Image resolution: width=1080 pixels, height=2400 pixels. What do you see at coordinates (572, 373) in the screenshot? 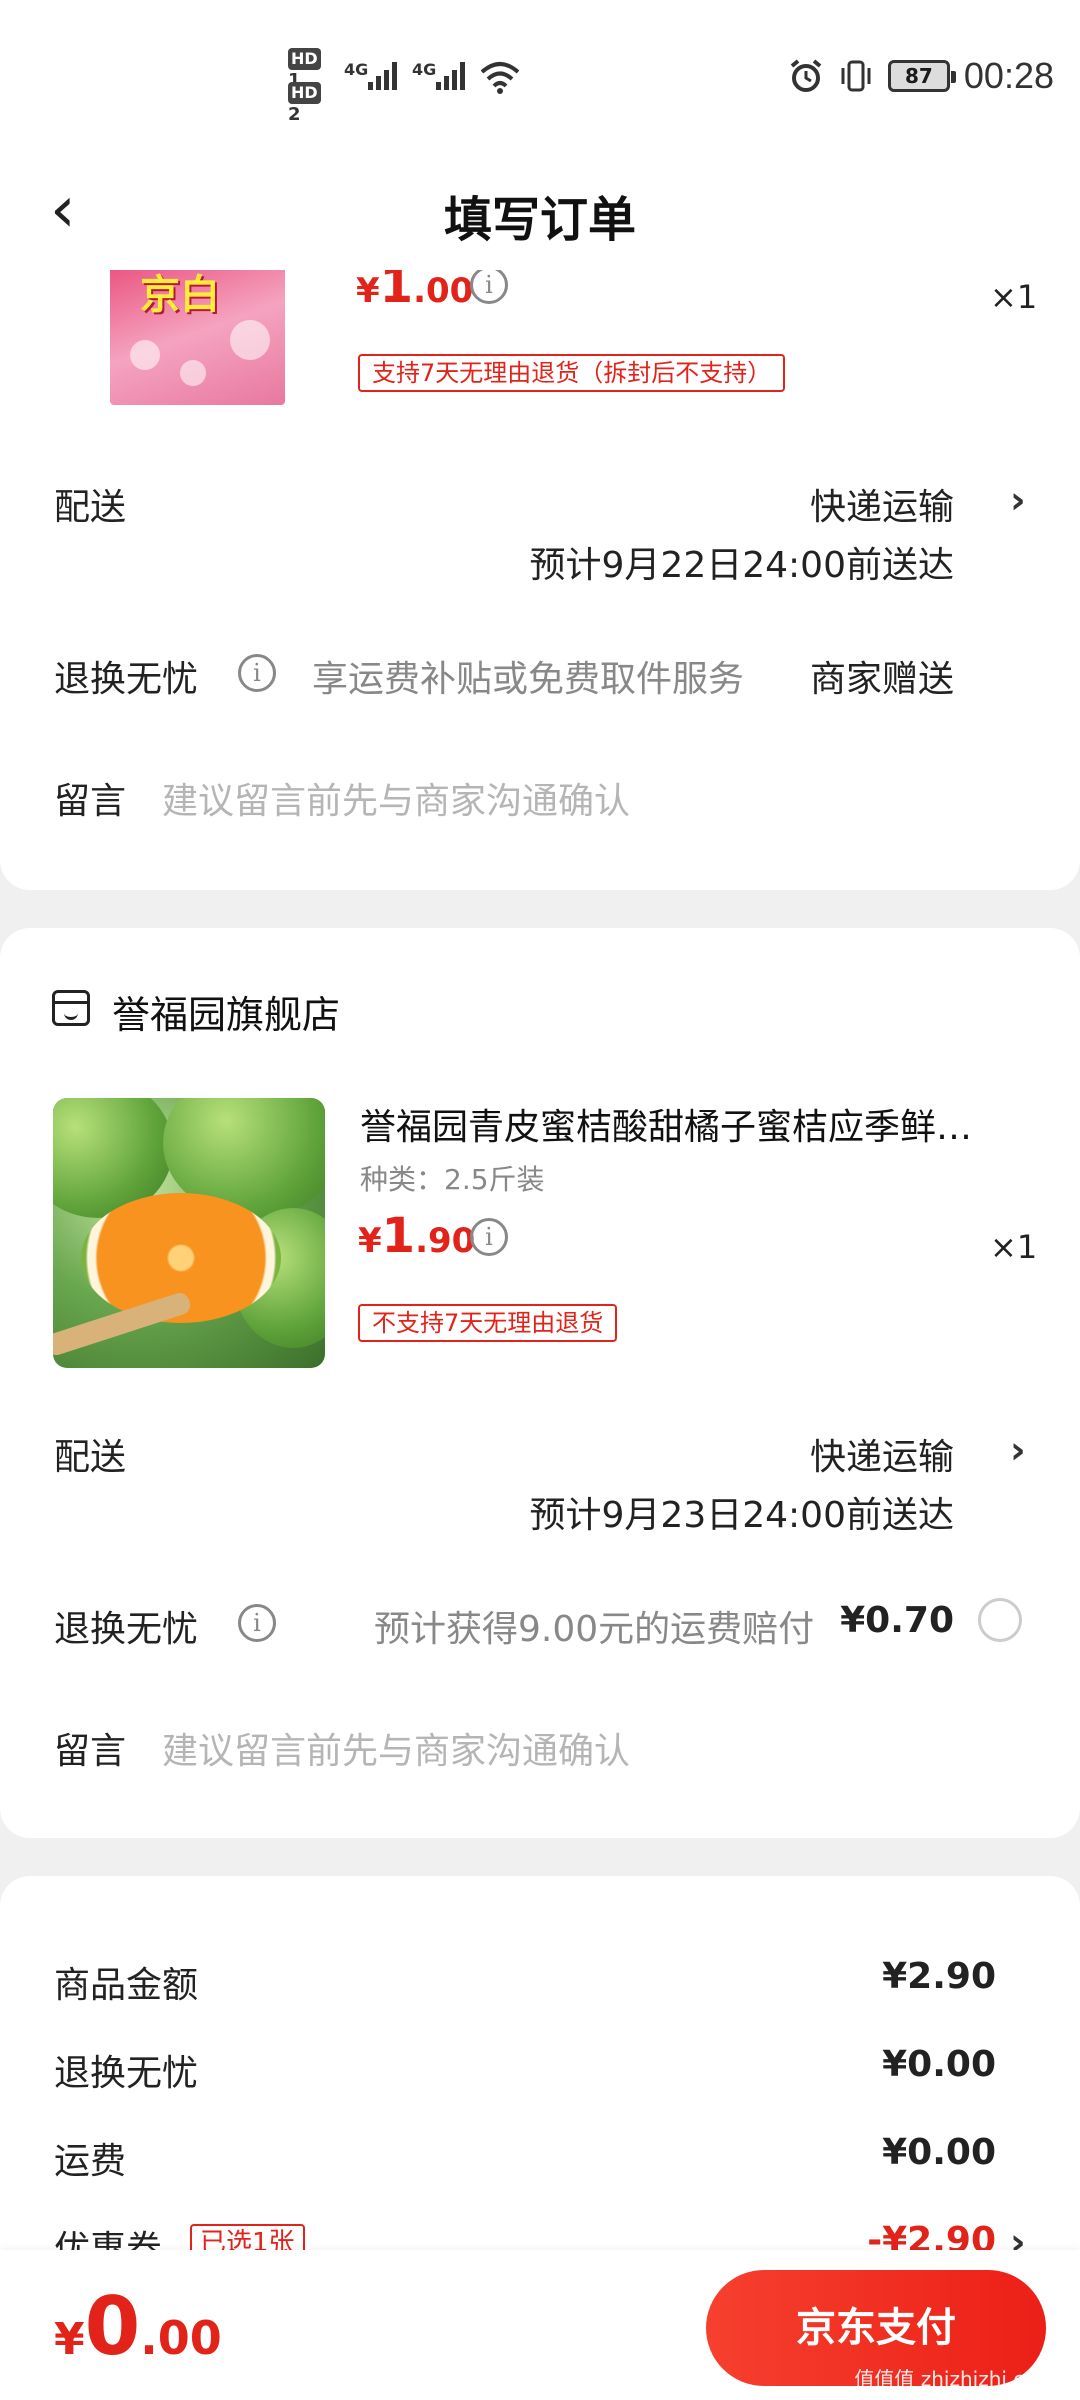
I see `return-policy-tag-1: 支持7天无理由退货（拆封后不支持）` at bounding box center [572, 373].